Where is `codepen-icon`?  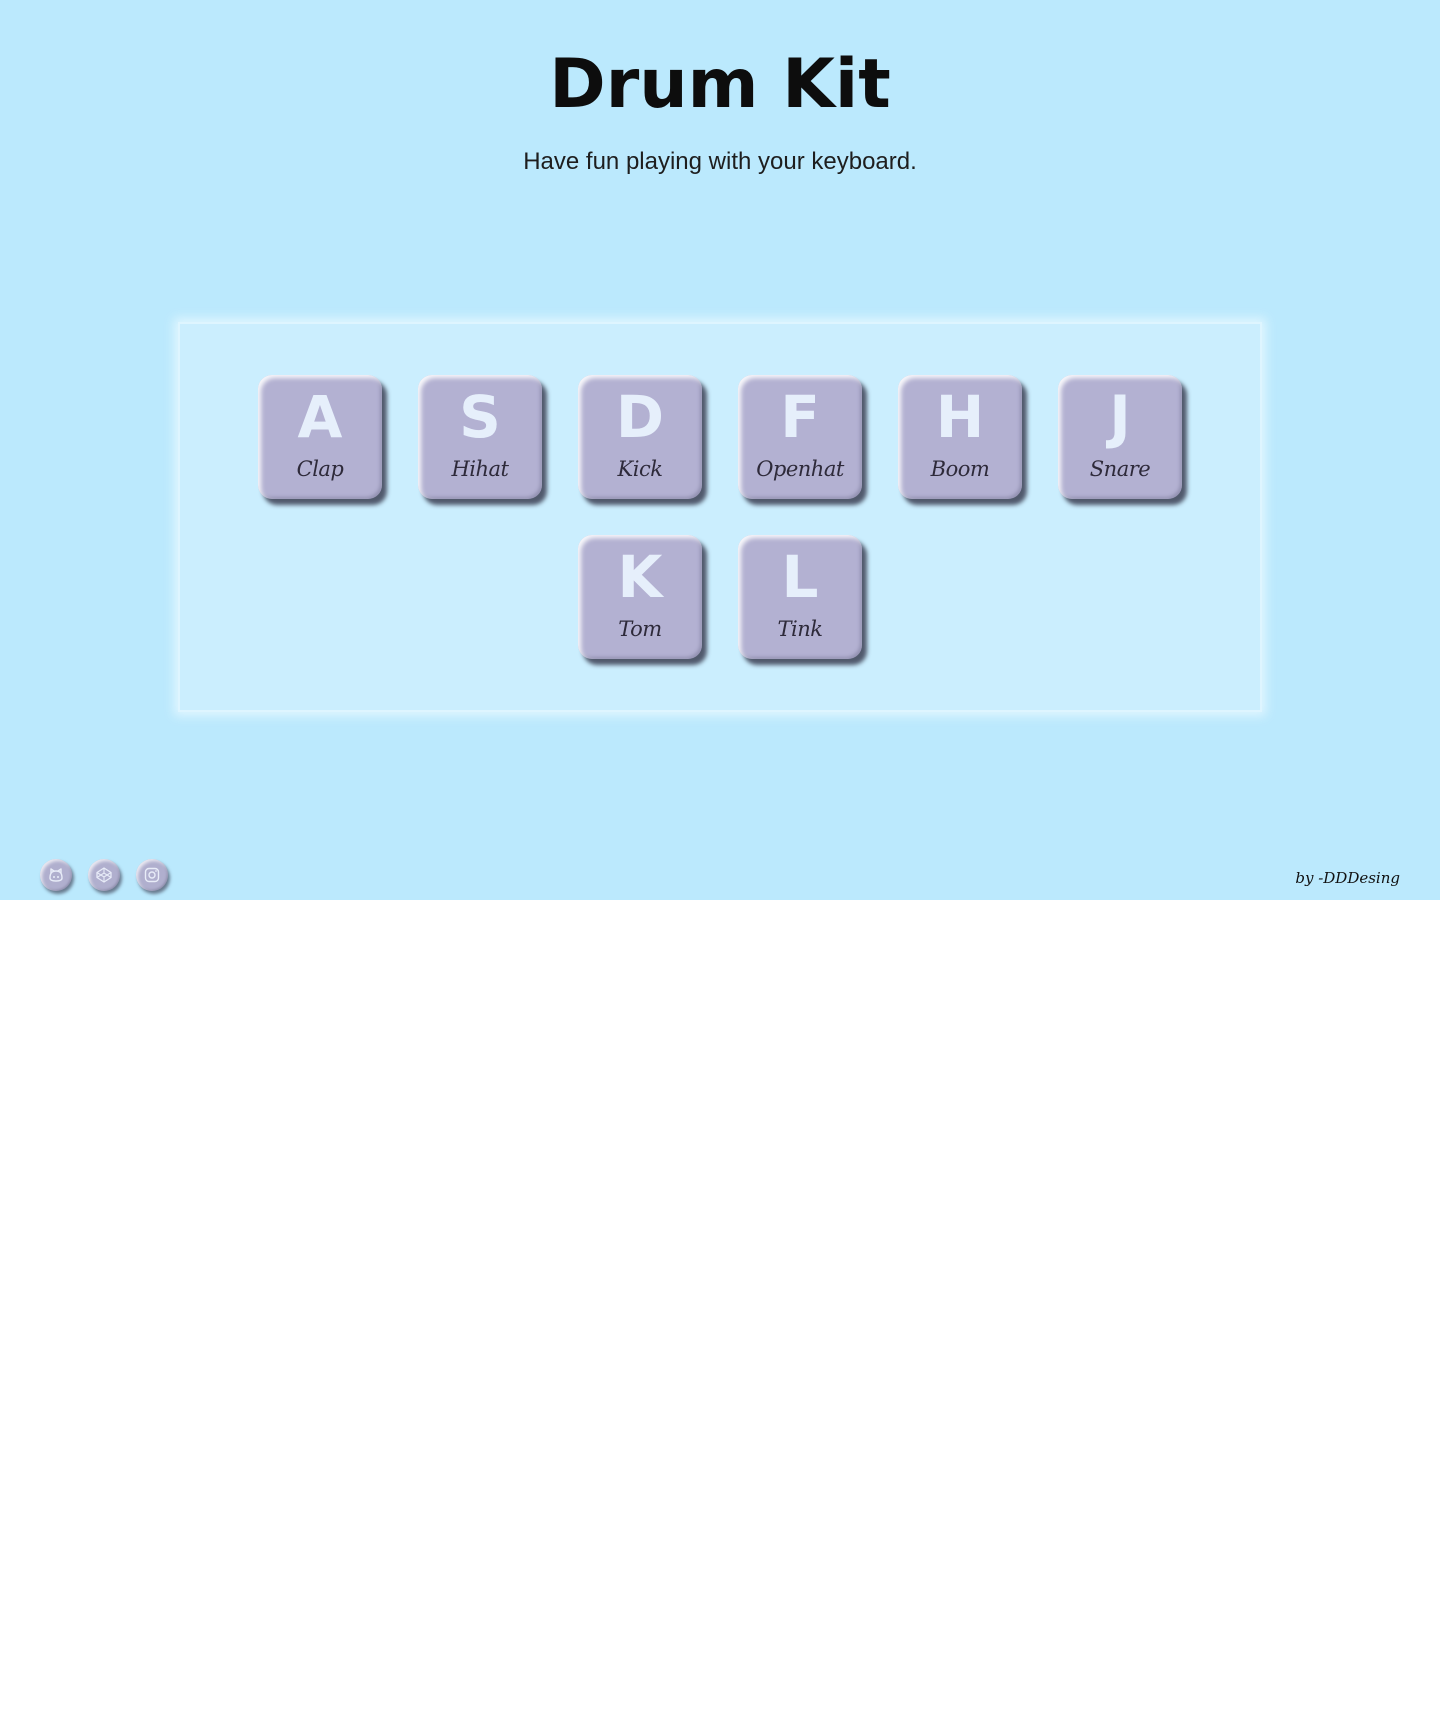 codepen-icon is located at coordinates (104, 875).